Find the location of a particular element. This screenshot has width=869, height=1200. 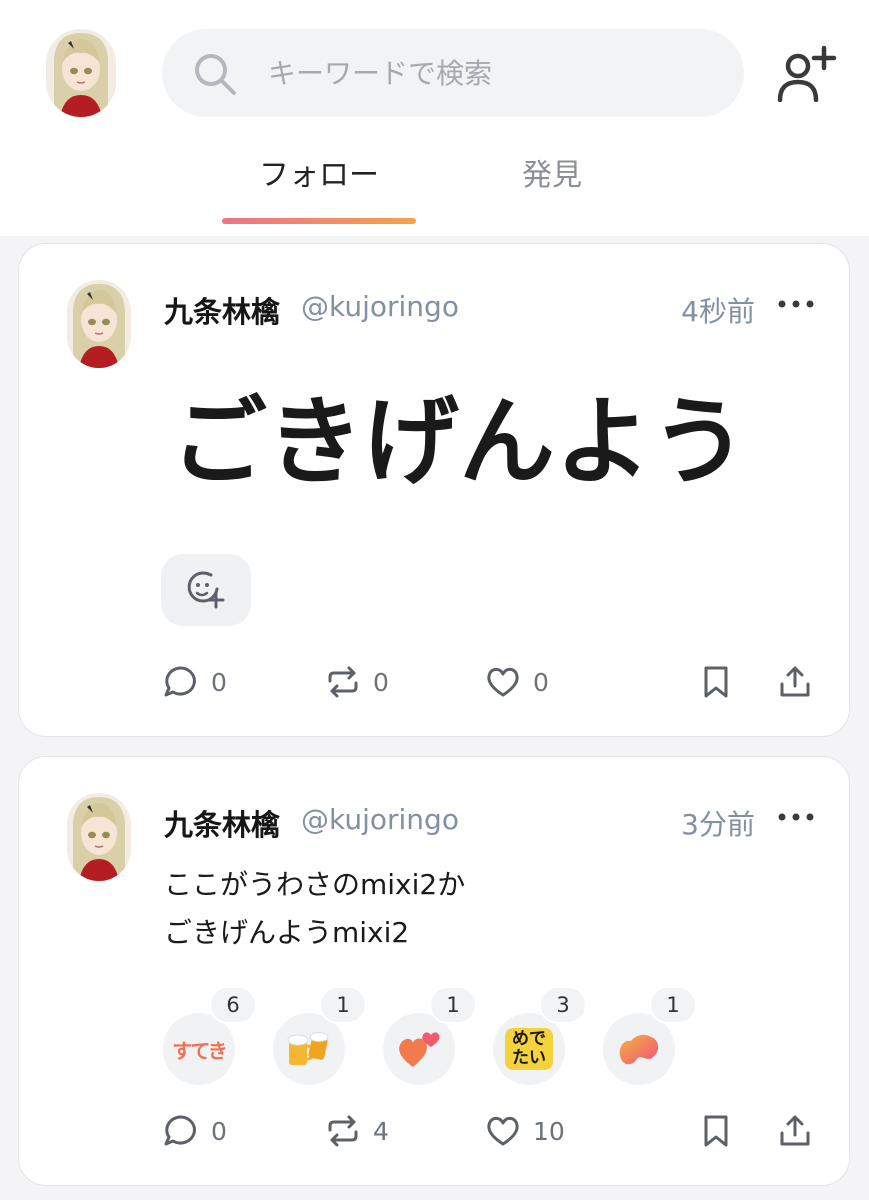

reaction-count: 6 is located at coordinates (233, 1005).